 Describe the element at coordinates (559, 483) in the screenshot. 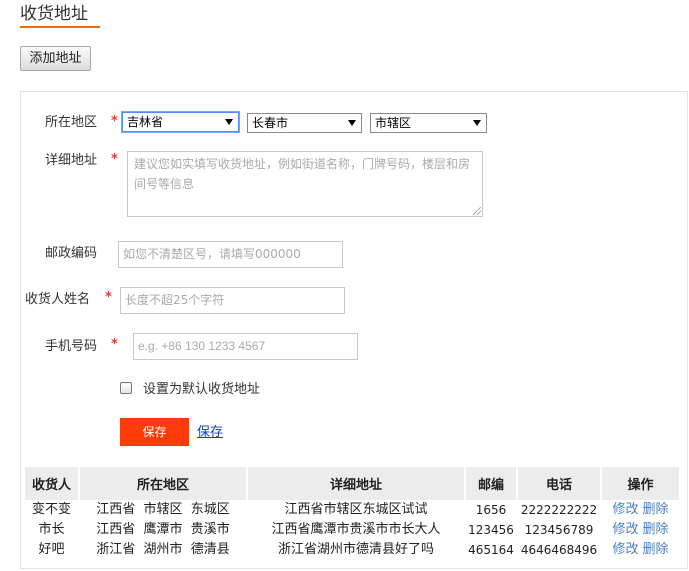

I see `header-phone: 电话` at that location.